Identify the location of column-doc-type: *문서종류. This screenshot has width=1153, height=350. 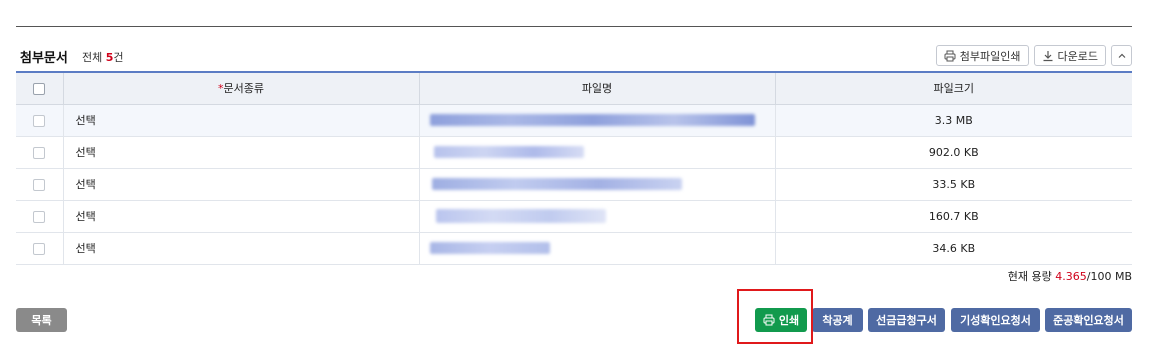
(241, 89).